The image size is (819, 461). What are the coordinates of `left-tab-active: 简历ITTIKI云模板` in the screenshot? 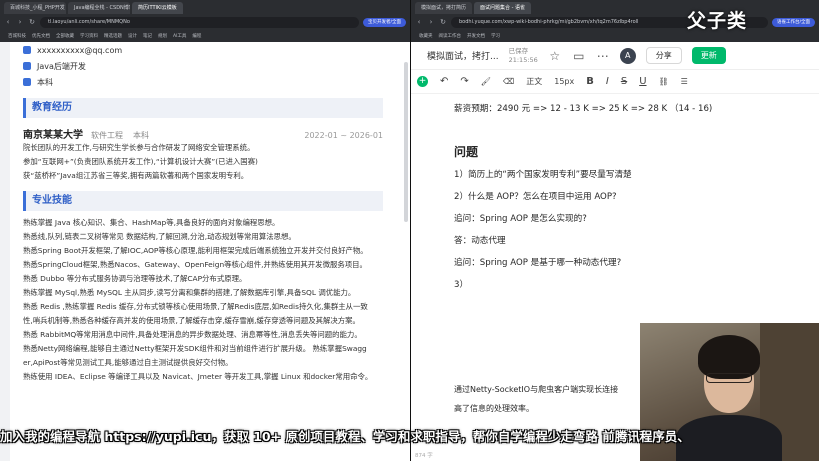 It's located at (157, 8).